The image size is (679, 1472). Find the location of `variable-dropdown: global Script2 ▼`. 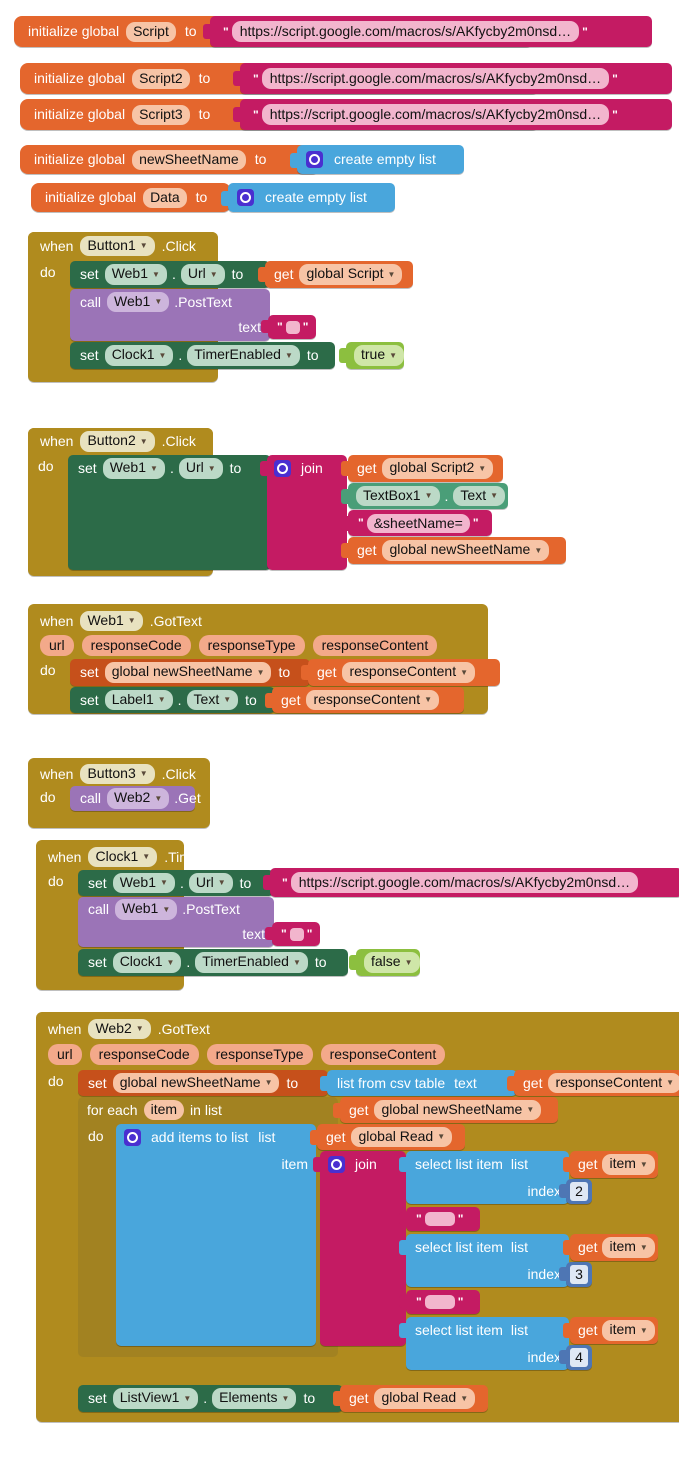

variable-dropdown: global Script2 ▼ is located at coordinates (438, 468).